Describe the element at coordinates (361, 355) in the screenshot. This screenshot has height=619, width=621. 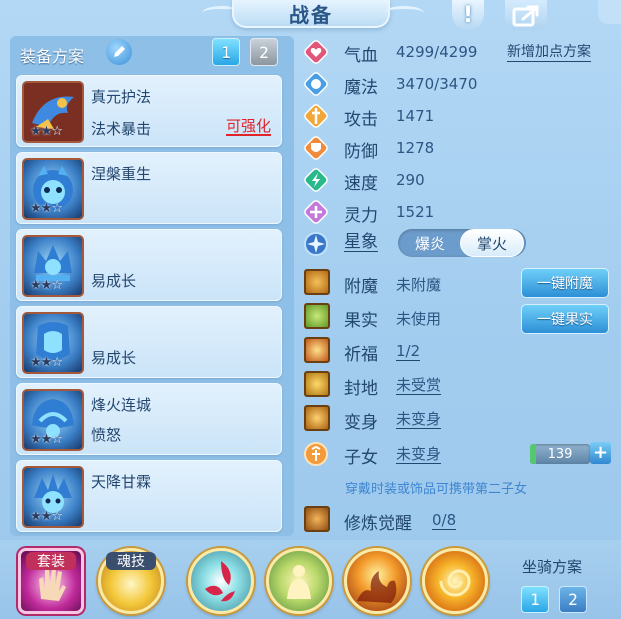
I see `enhancement-label: 祈福` at that location.